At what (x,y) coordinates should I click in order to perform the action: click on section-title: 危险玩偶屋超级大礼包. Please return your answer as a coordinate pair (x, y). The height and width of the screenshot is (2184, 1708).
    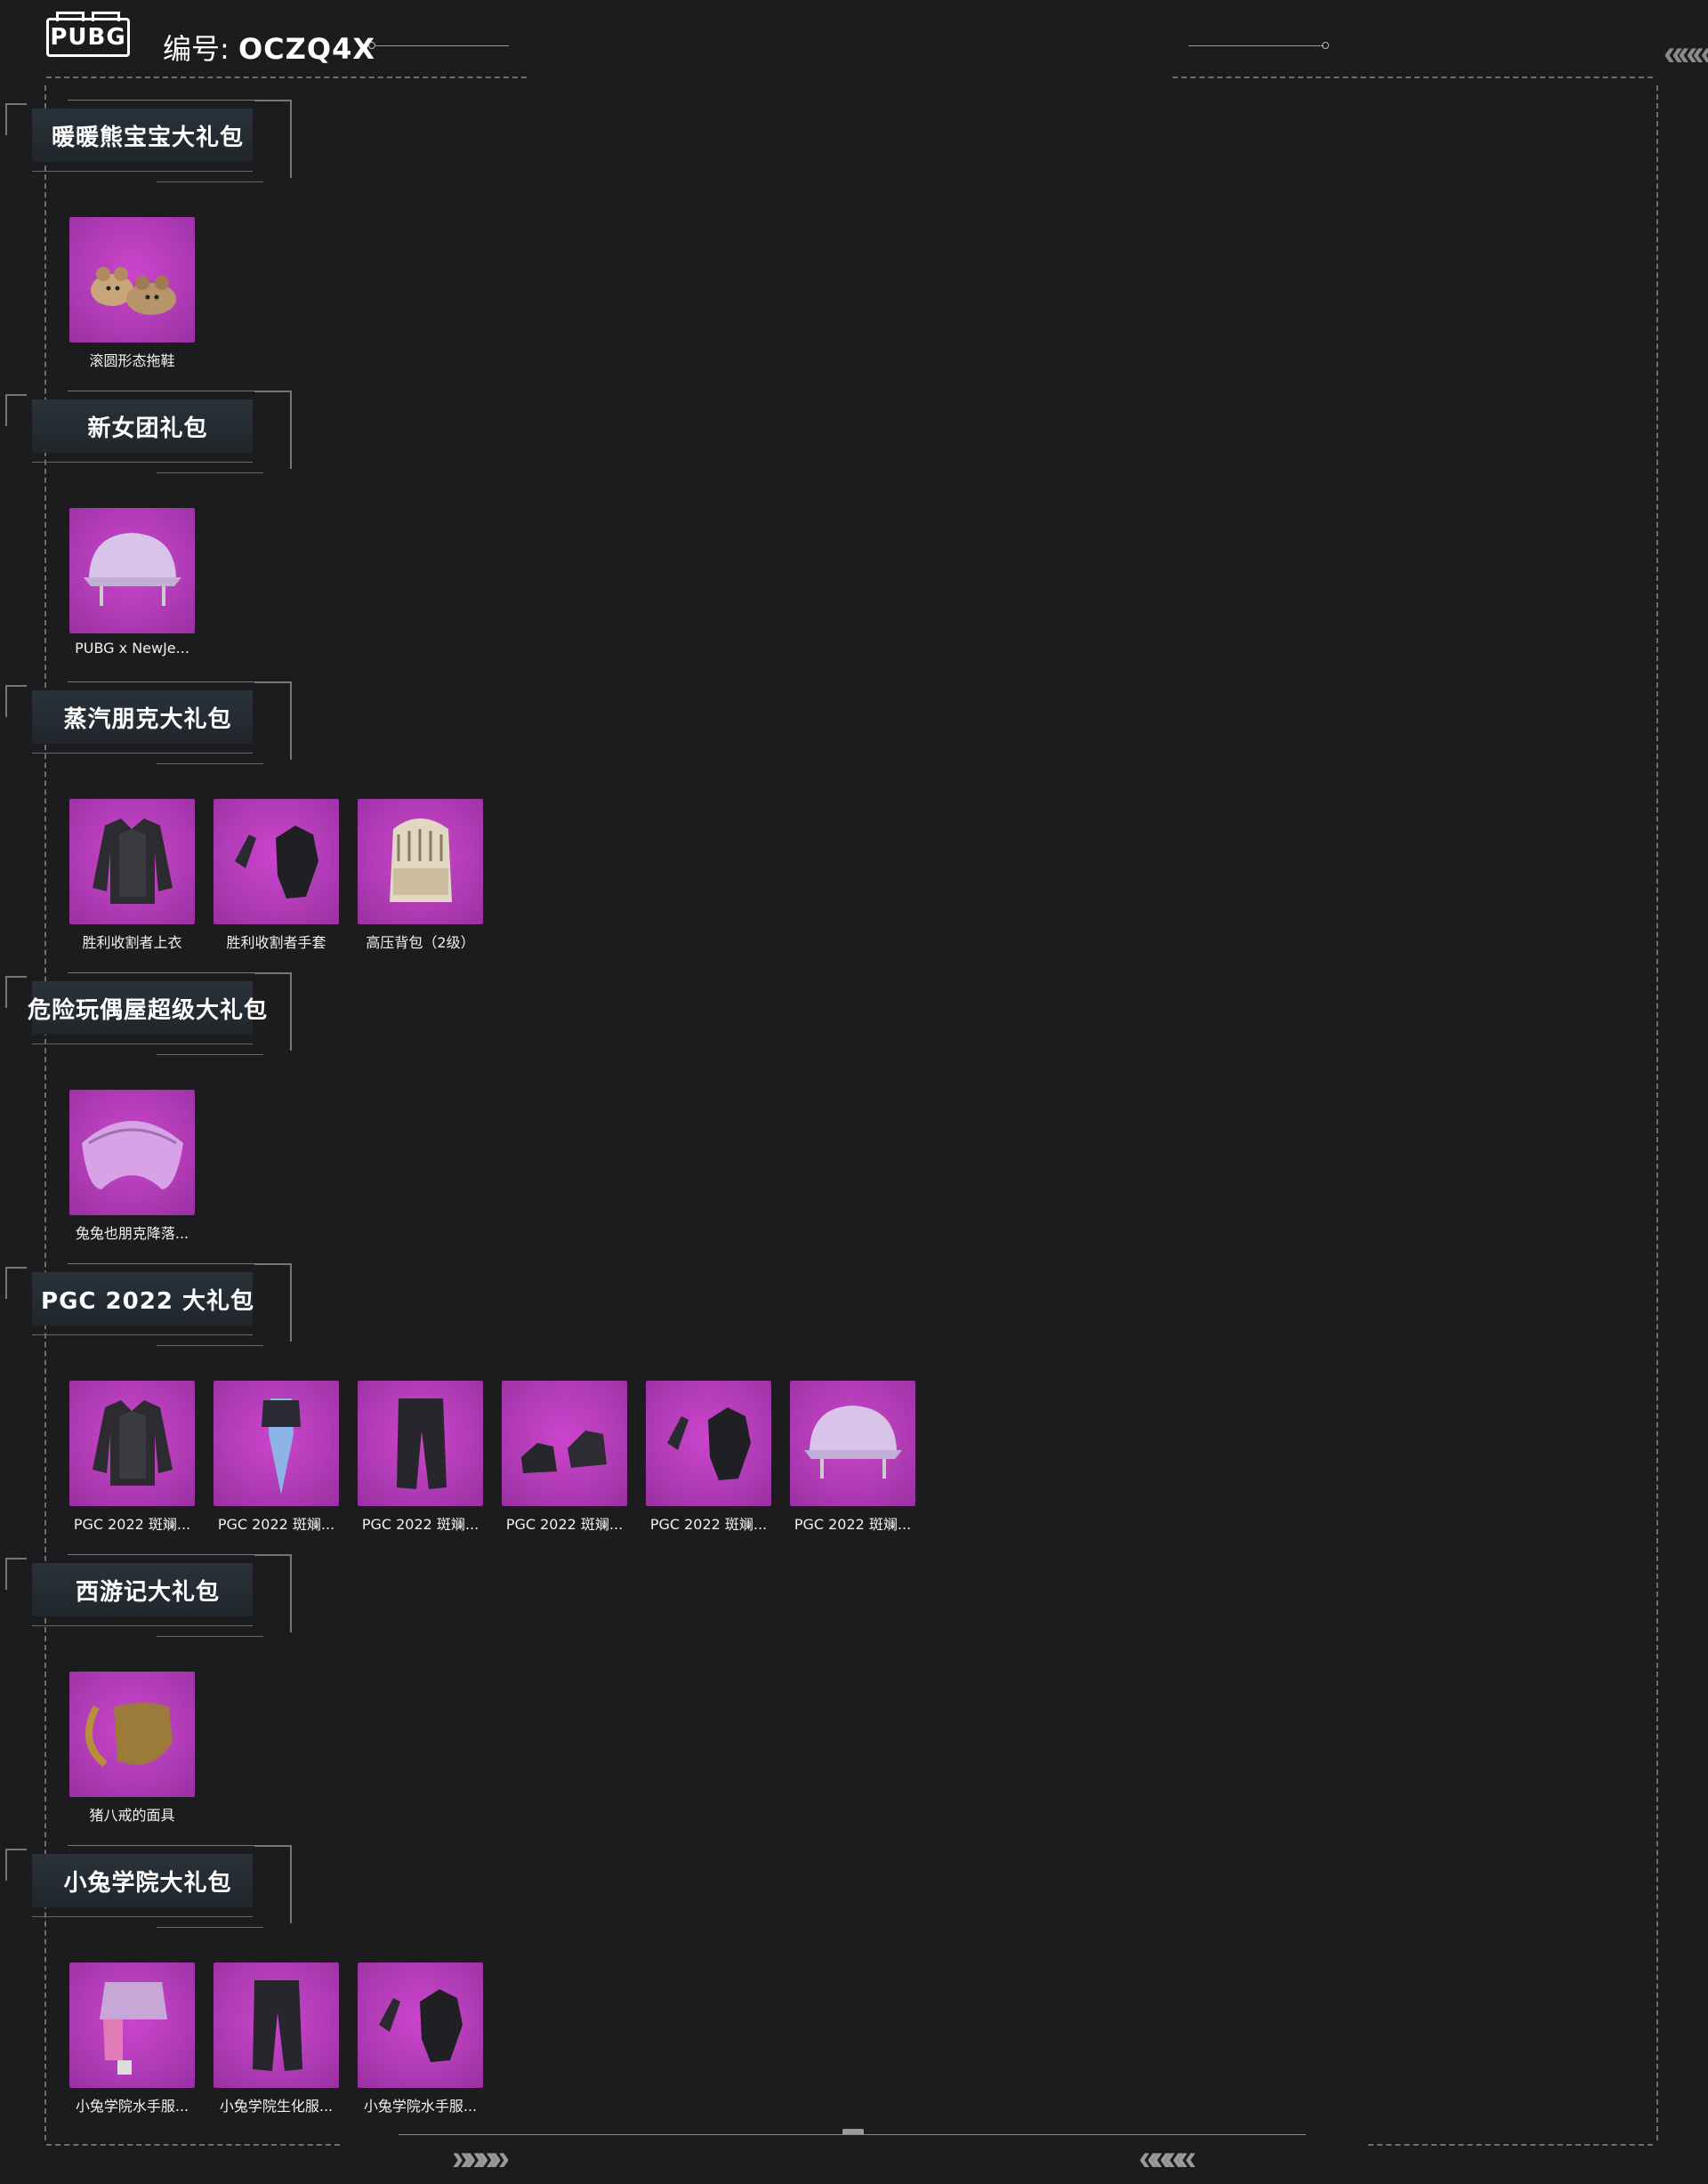
    Looking at the image, I should click on (148, 1010).